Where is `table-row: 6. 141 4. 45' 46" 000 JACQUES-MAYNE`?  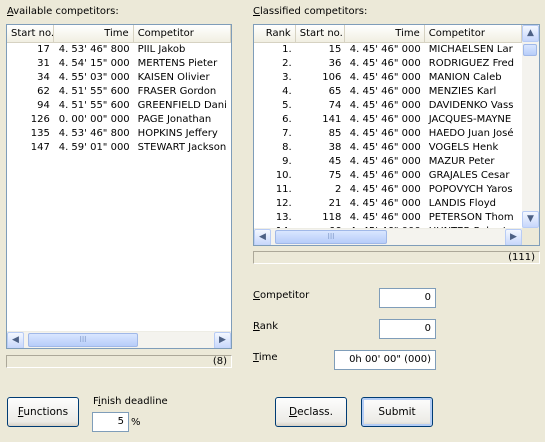 table-row: 6. 141 4. 45' 46" 000 JACQUES-MAYNE is located at coordinates (388, 120).